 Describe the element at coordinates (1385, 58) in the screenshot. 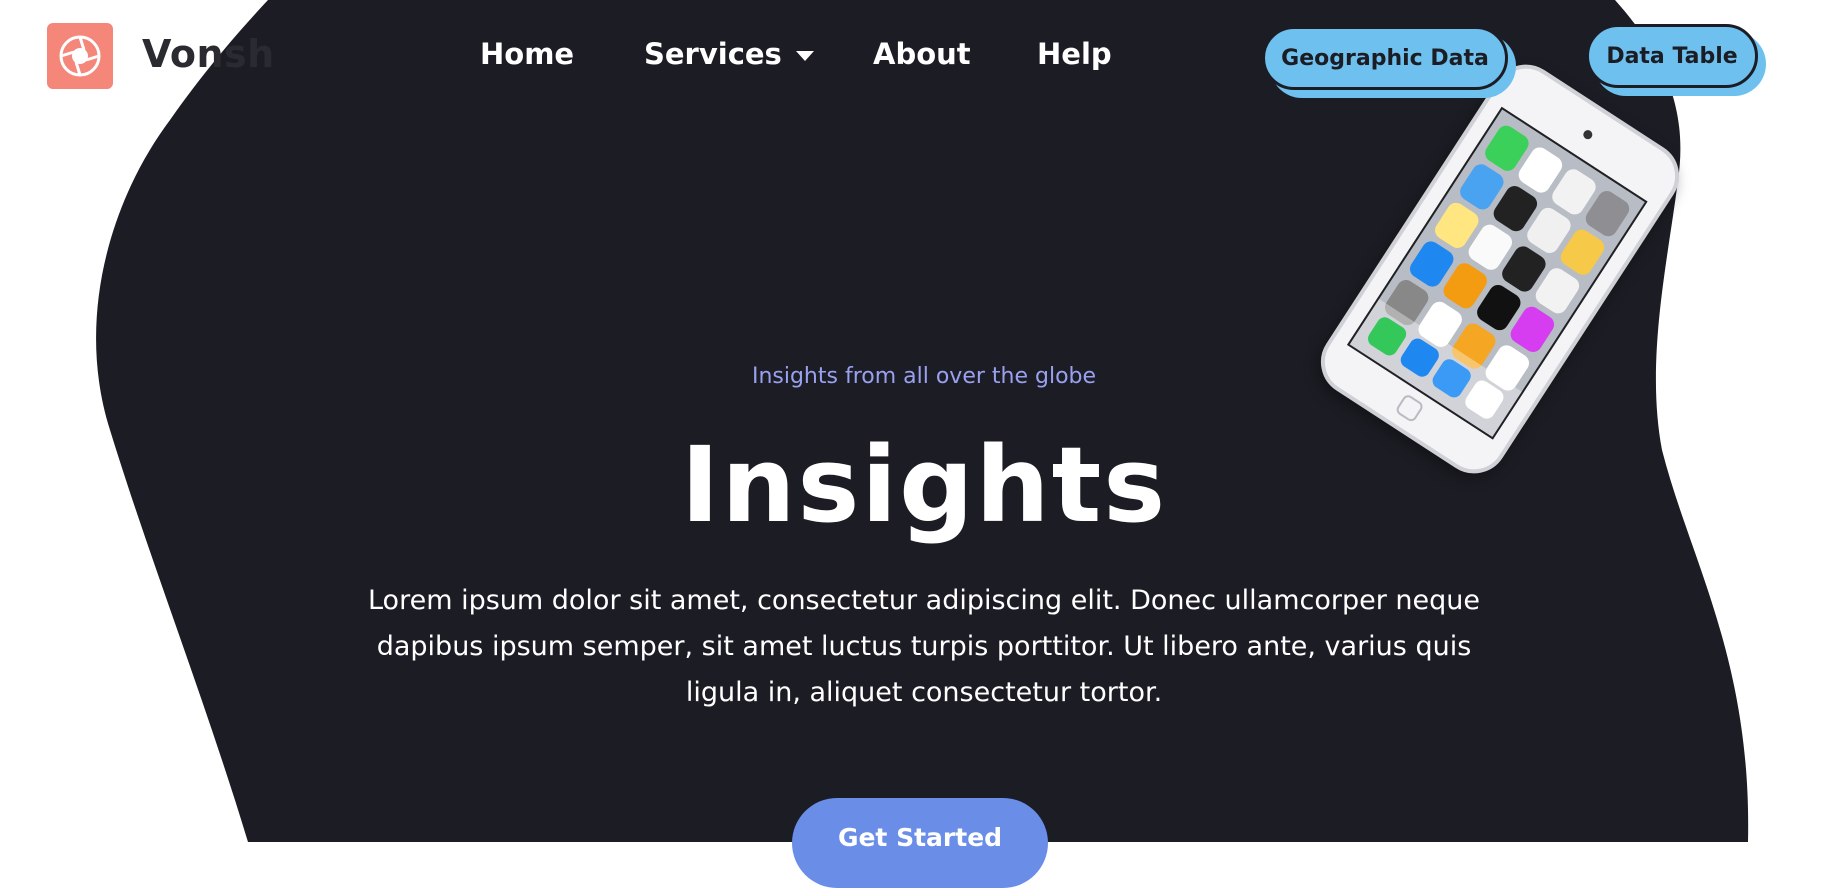

I see `geographic-data-button: Geographic Data` at that location.